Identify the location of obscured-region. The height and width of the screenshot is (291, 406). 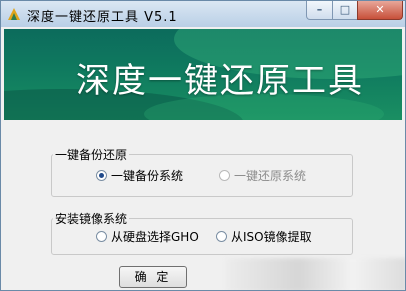
(315, 274).